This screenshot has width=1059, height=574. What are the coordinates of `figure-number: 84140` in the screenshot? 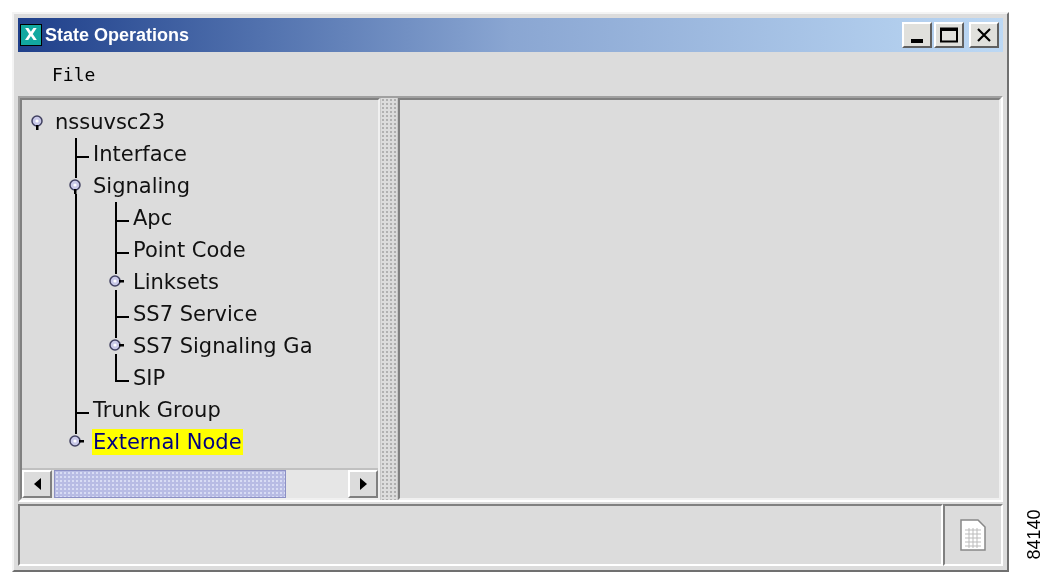 It's located at (1033, 534).